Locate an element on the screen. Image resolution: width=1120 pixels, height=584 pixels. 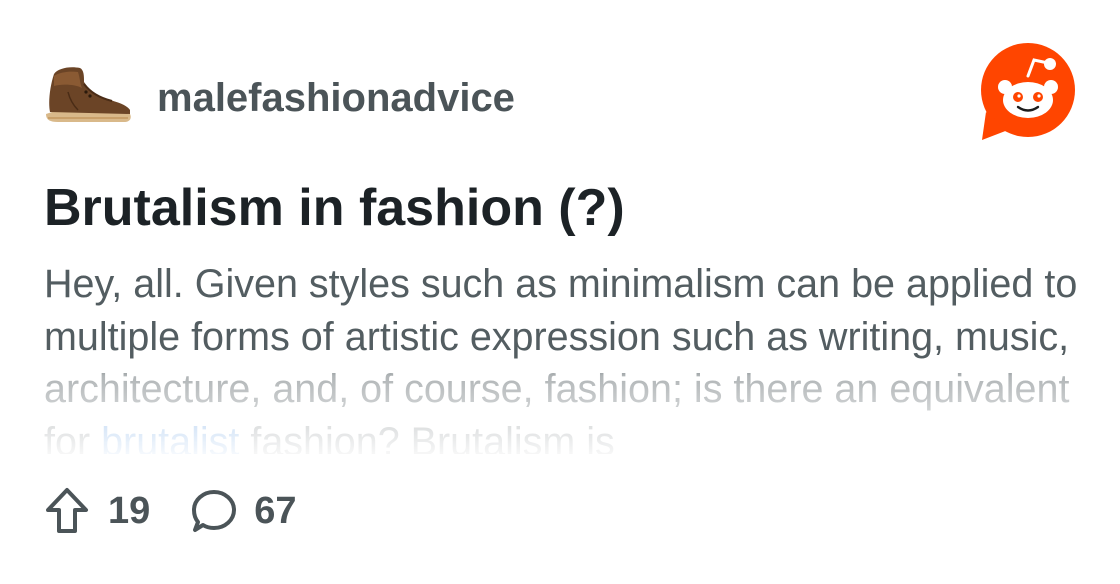
post-title: Brutalism in fashion (?) is located at coordinates (334, 208).